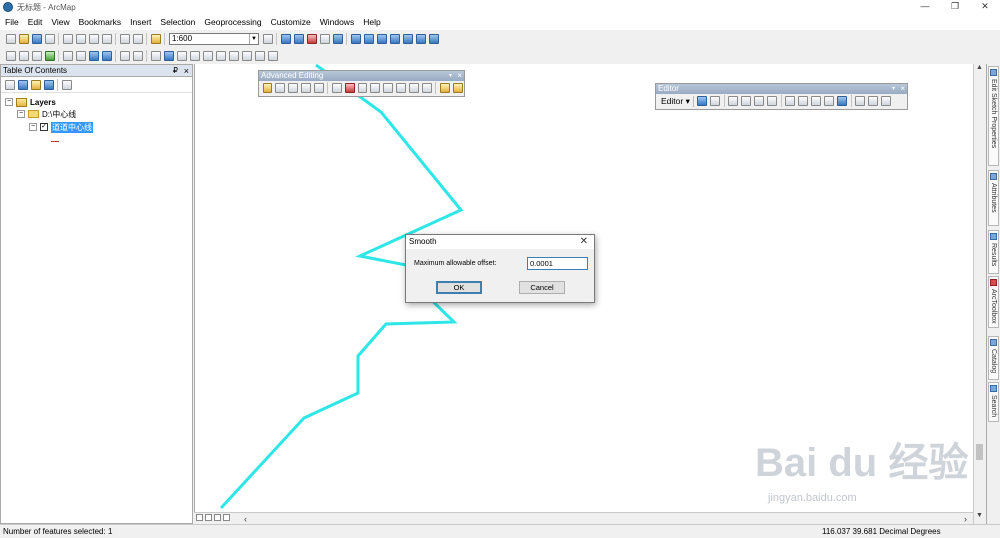  I want to click on fillet-icon, so click(280, 88).